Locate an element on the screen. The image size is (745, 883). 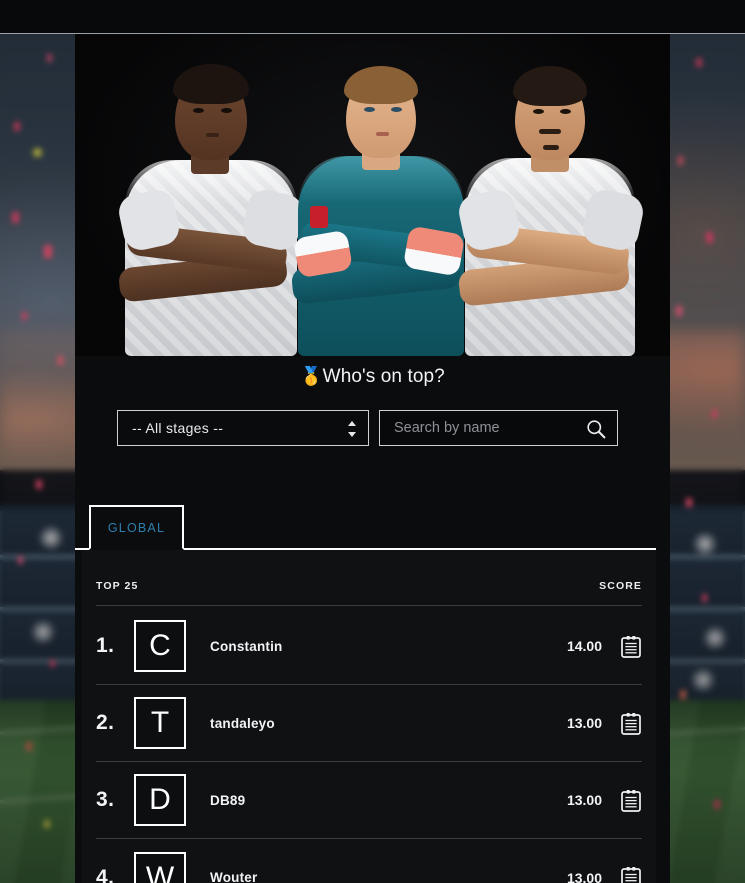
leaderboard-header: TOP 25 SCORE is located at coordinates (369, 593).